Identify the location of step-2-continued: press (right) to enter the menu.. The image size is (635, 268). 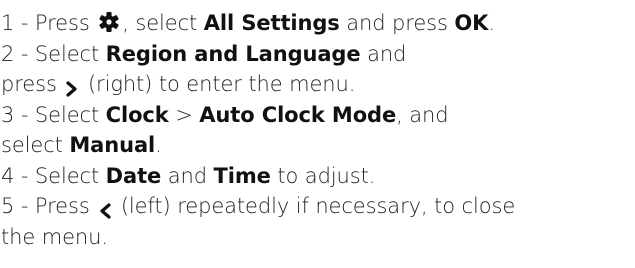
(178, 84).